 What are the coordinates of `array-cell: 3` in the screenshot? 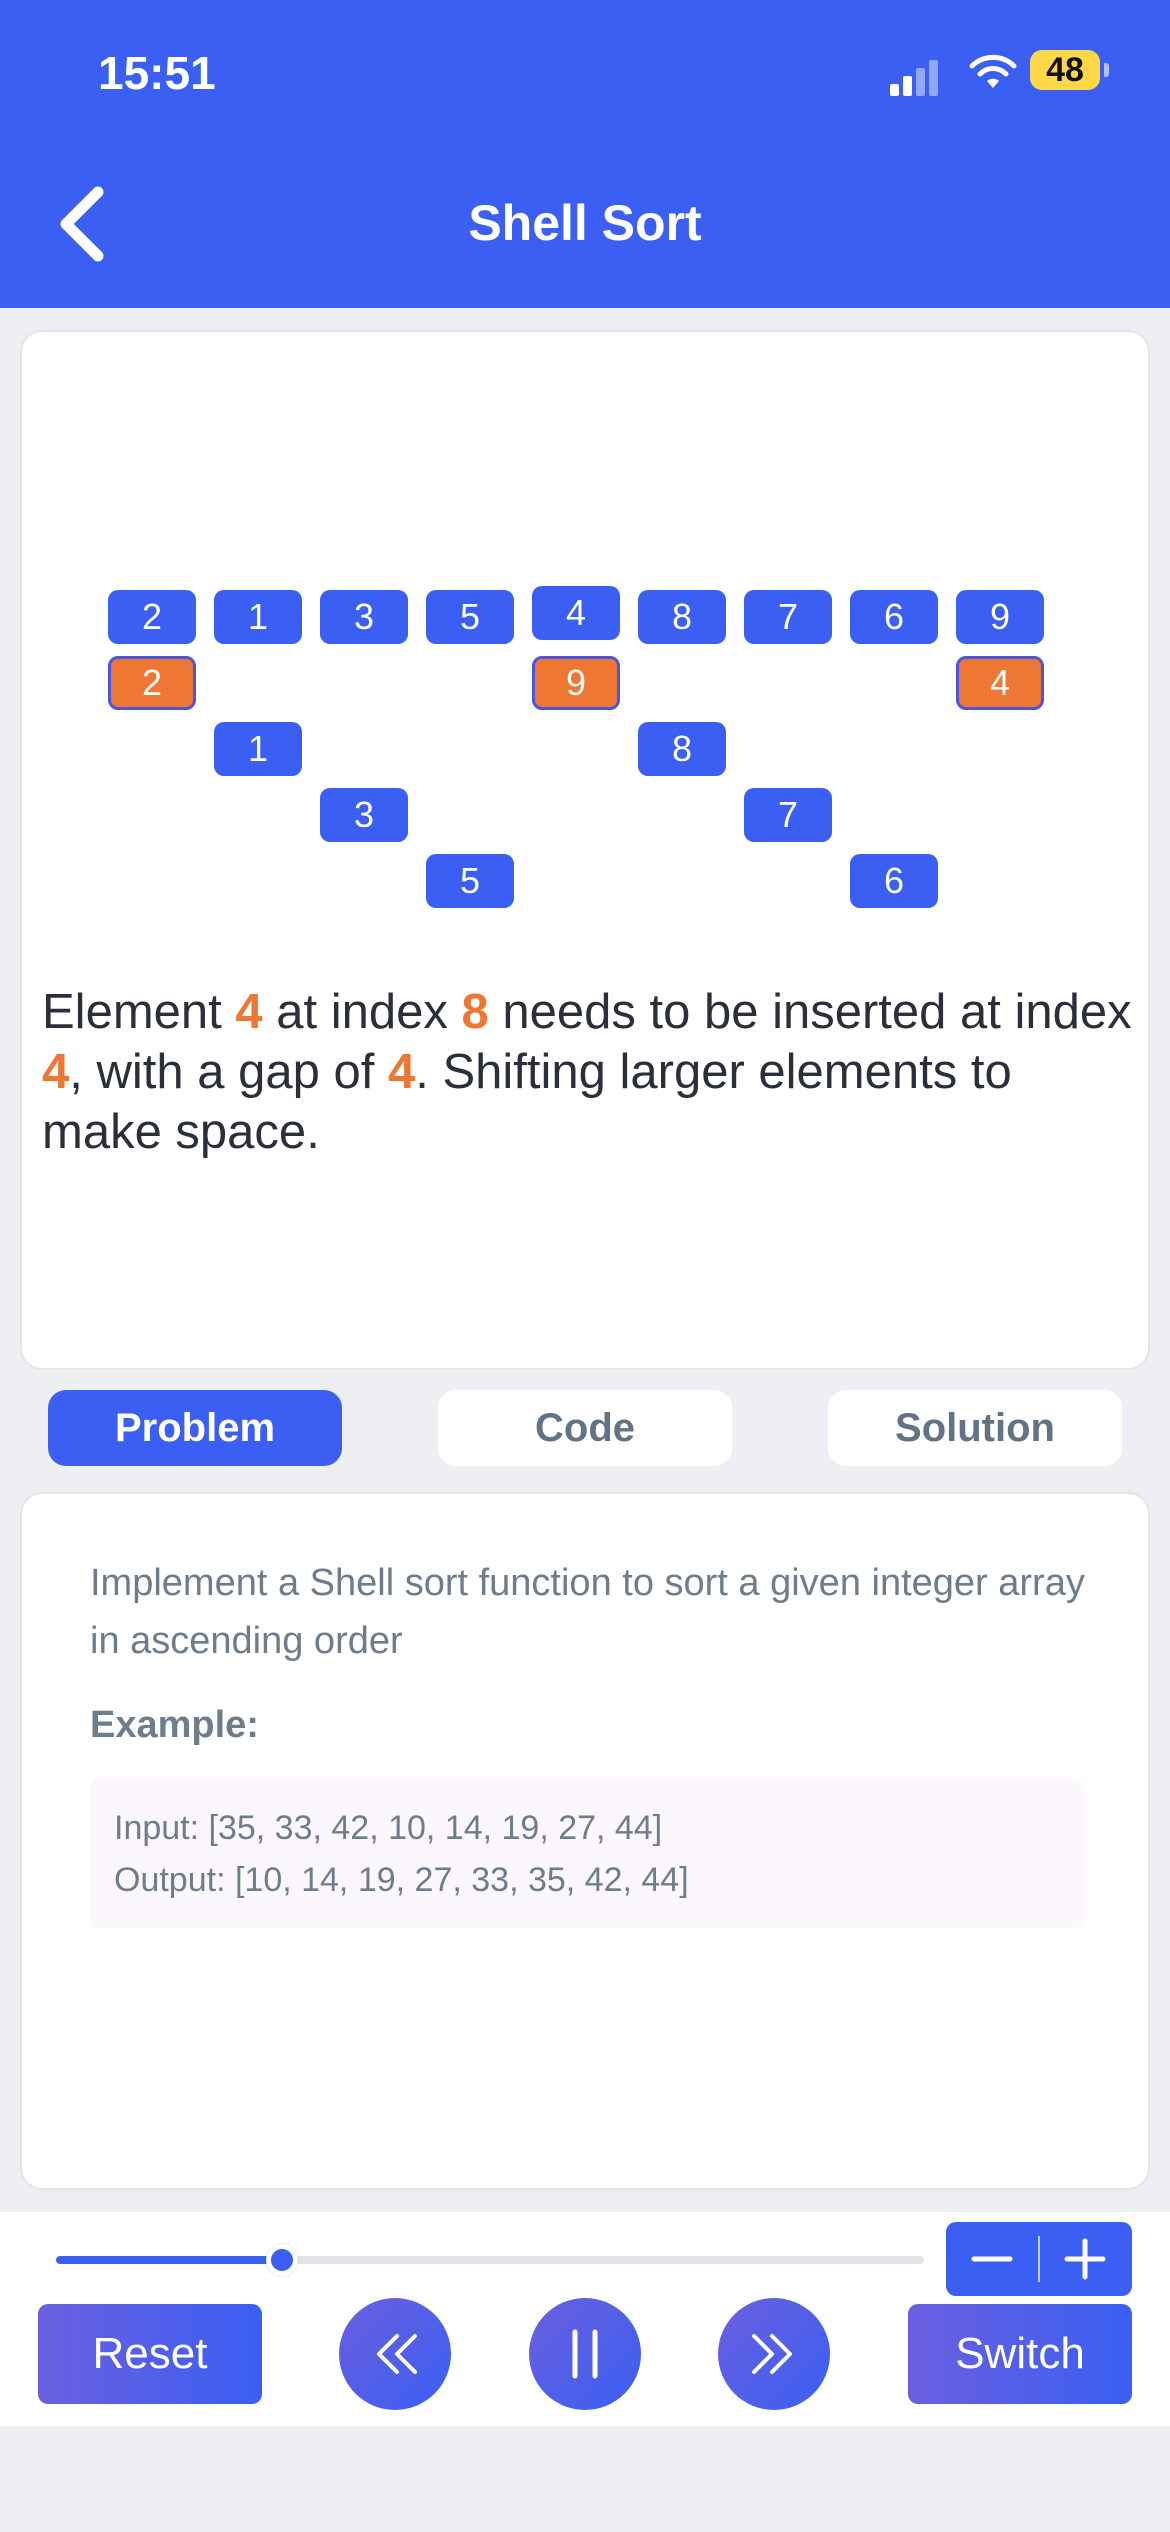 It's located at (364, 617).